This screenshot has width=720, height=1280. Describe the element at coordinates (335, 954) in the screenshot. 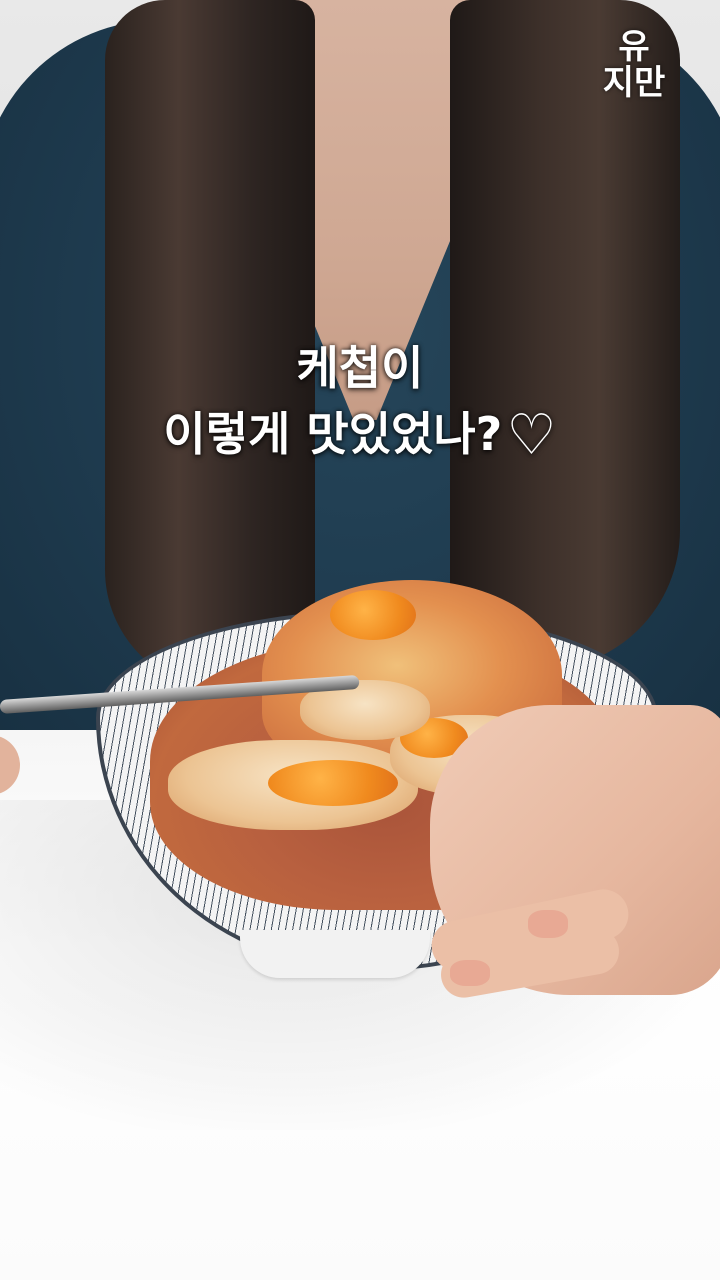

I see `bowl-base` at that location.